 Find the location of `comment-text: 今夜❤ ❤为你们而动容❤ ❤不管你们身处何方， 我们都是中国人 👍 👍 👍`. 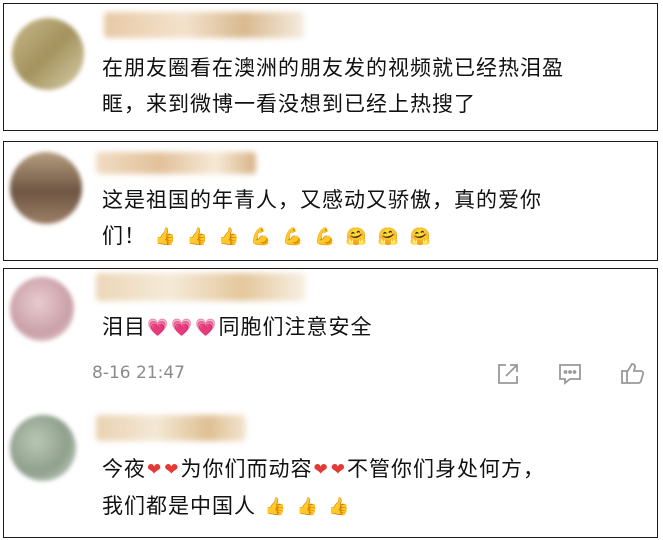

comment-text: 今夜❤ ❤为你们而动容❤ ❤不管你们身处何方， 我们都是中国人 👍 👍 👍 is located at coordinates (372, 488).